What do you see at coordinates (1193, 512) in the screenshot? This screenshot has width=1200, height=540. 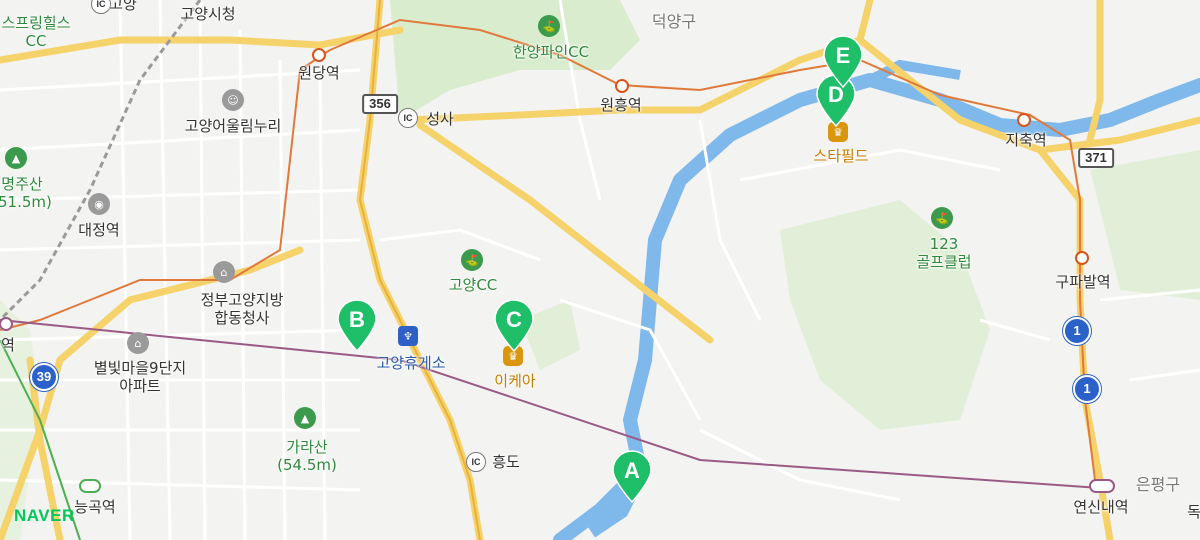 I see `place-label: 독` at bounding box center [1193, 512].